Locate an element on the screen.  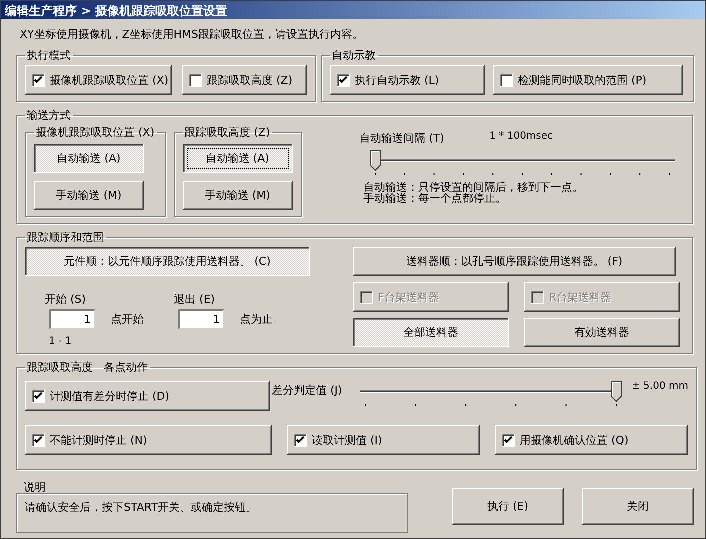
description-text: 请确认安全后，按下START开关、或确定按钮。 is located at coordinates (141, 507).